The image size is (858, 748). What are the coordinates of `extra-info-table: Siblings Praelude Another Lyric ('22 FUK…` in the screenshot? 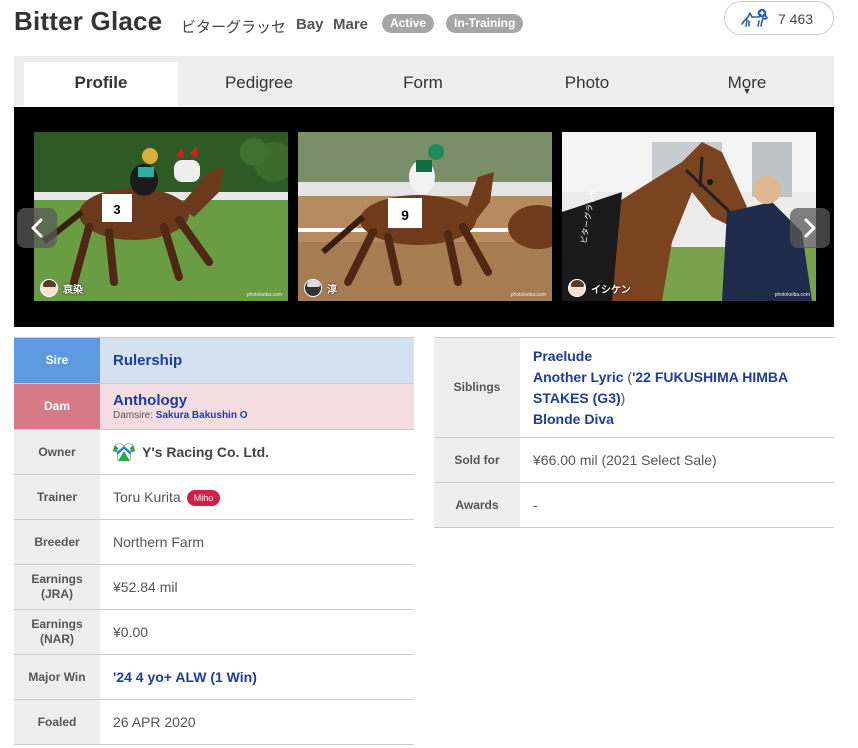 It's located at (634, 432).